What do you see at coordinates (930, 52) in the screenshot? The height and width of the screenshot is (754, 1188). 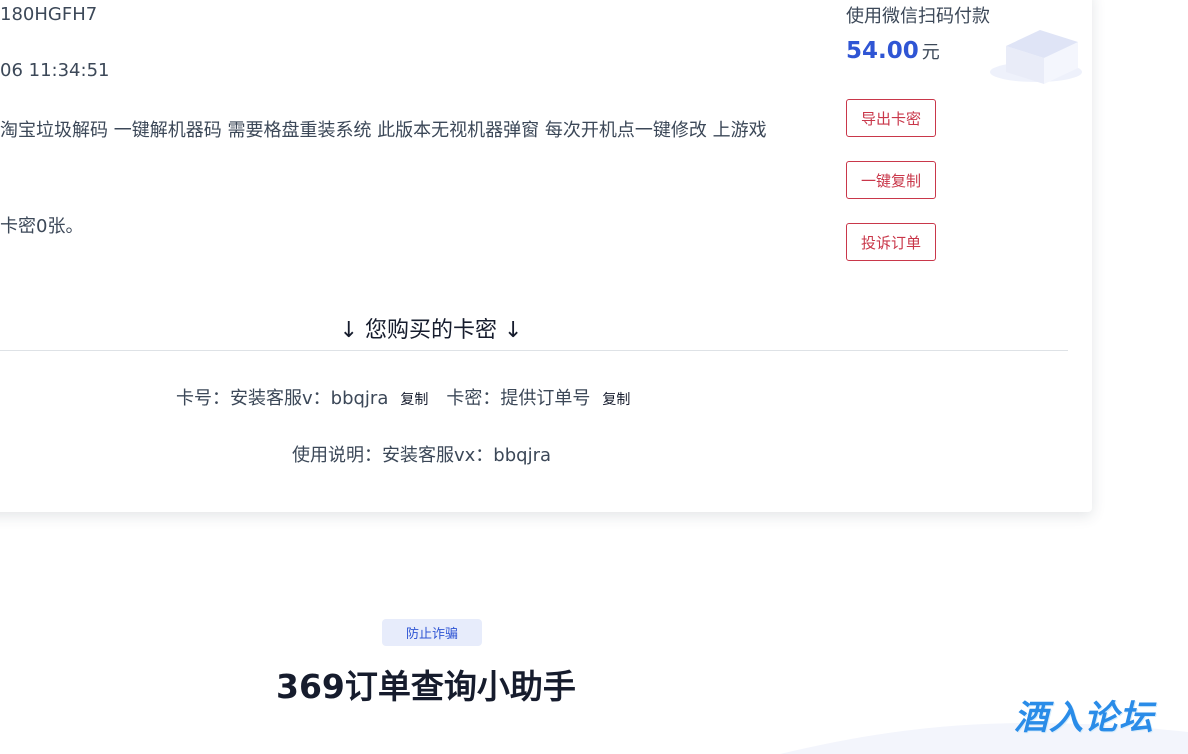 I see `amount-unit: 元` at bounding box center [930, 52].